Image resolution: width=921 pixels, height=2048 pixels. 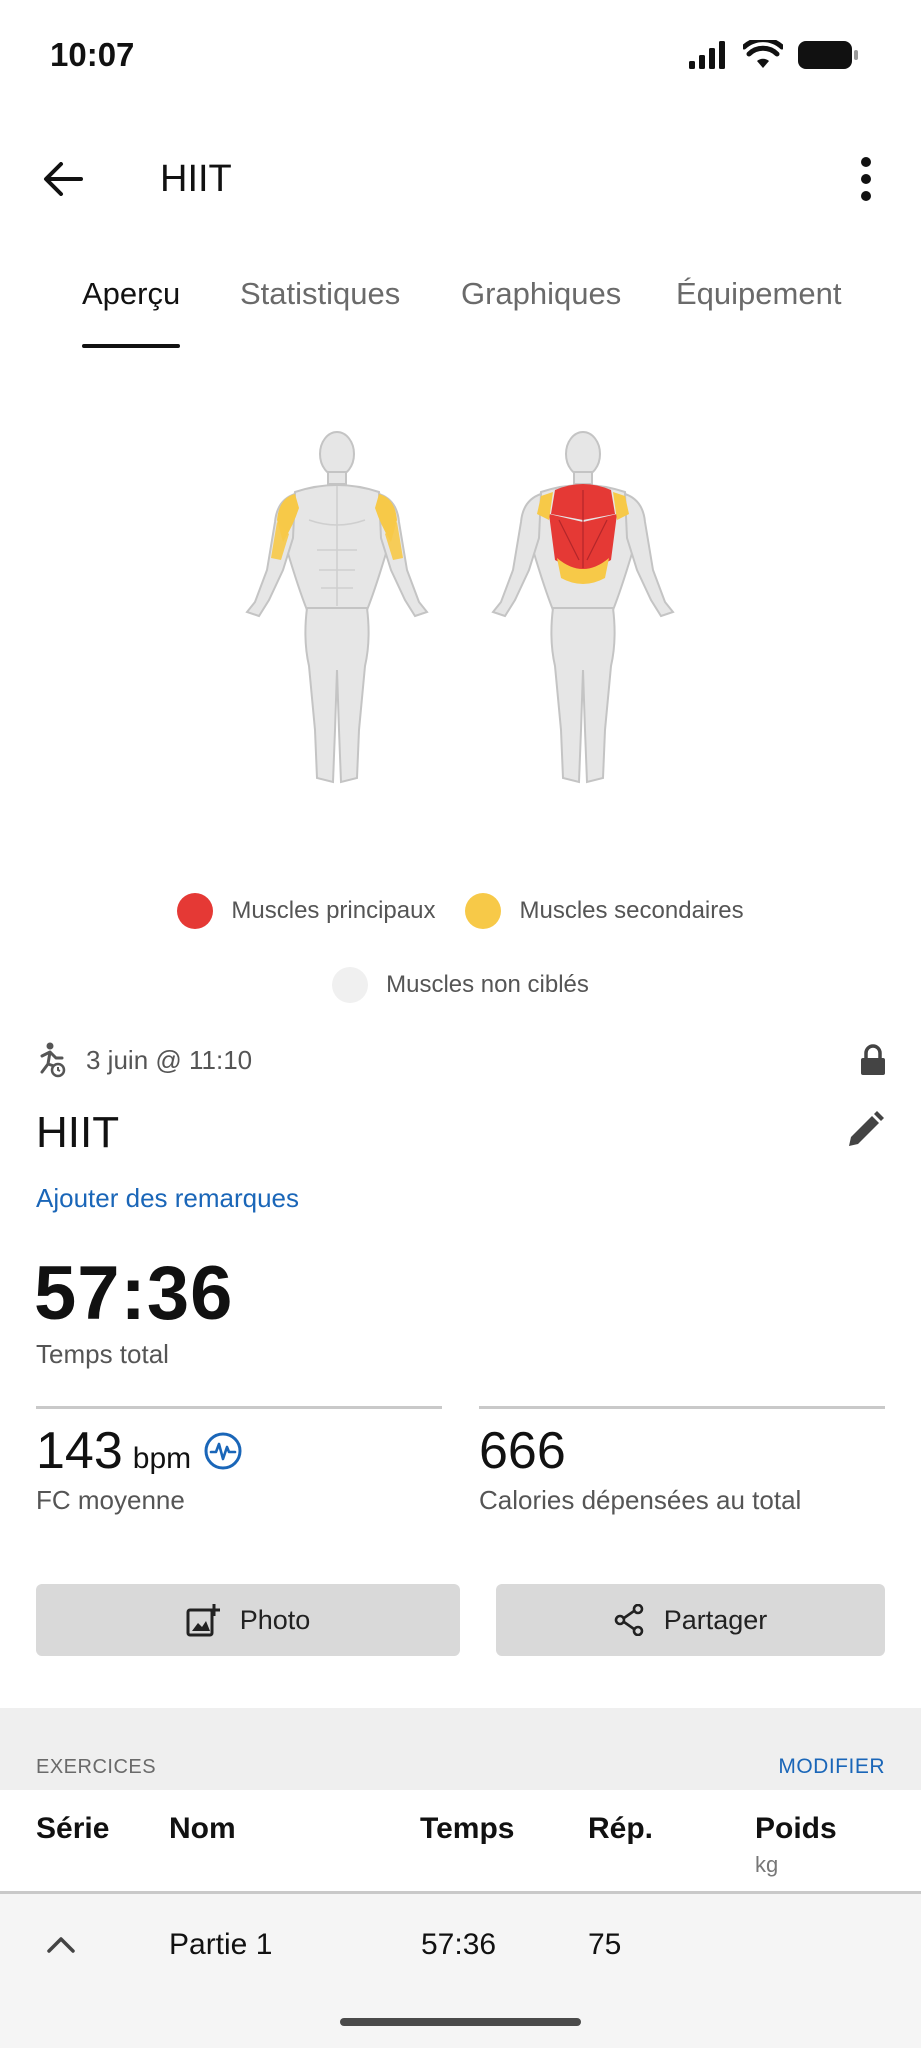 What do you see at coordinates (522, 1451) in the screenshot?
I see `calories-value: 666` at bounding box center [522, 1451].